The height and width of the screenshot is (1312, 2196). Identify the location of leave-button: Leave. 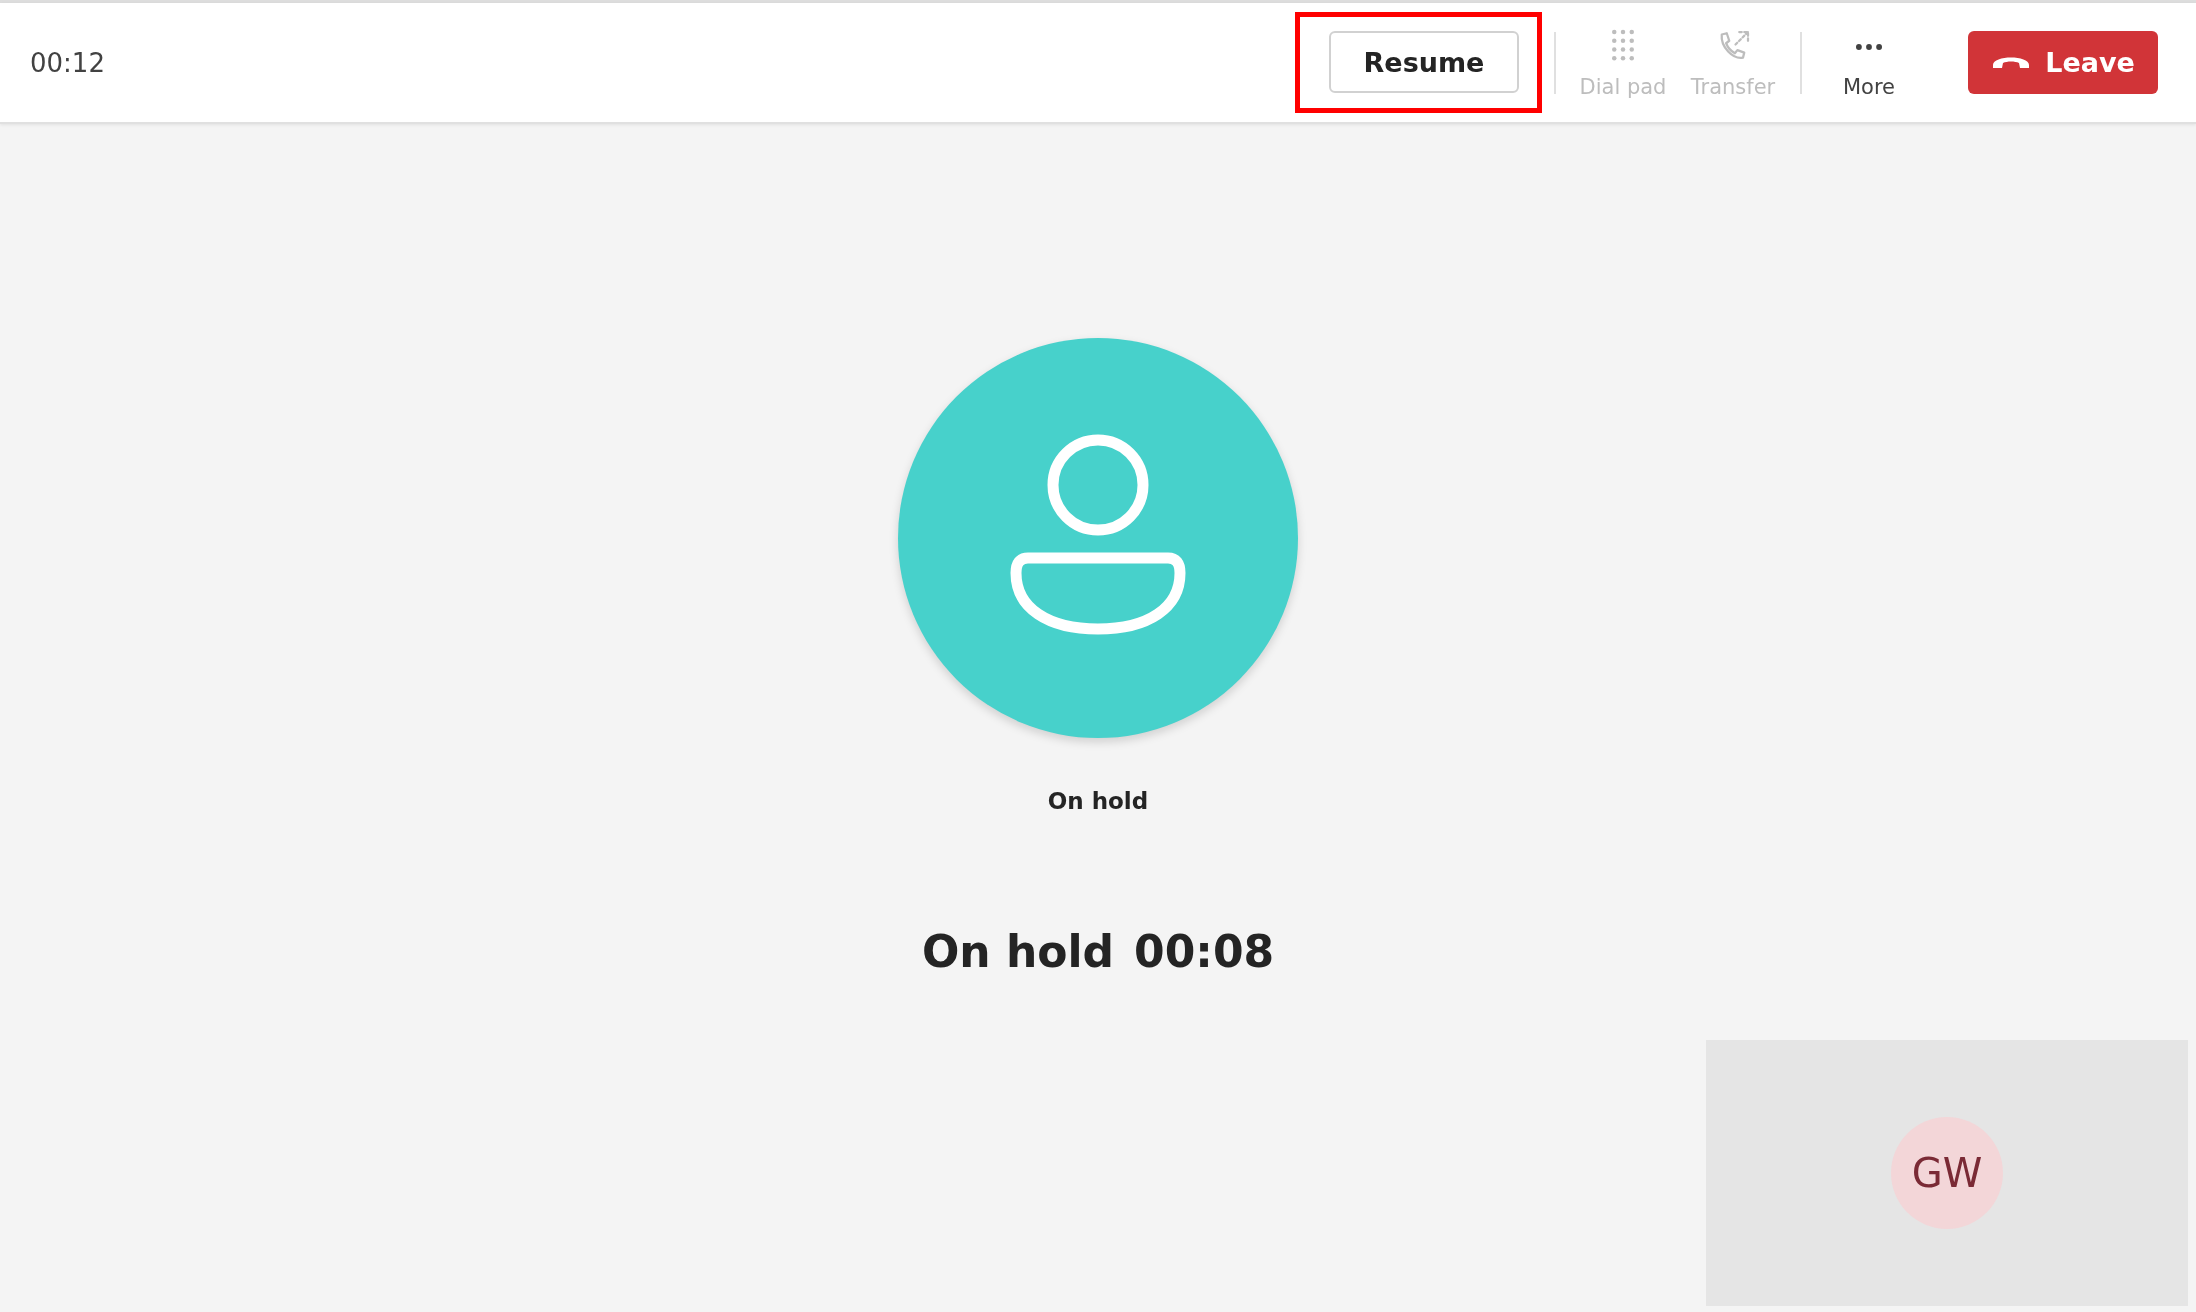
(2063, 62).